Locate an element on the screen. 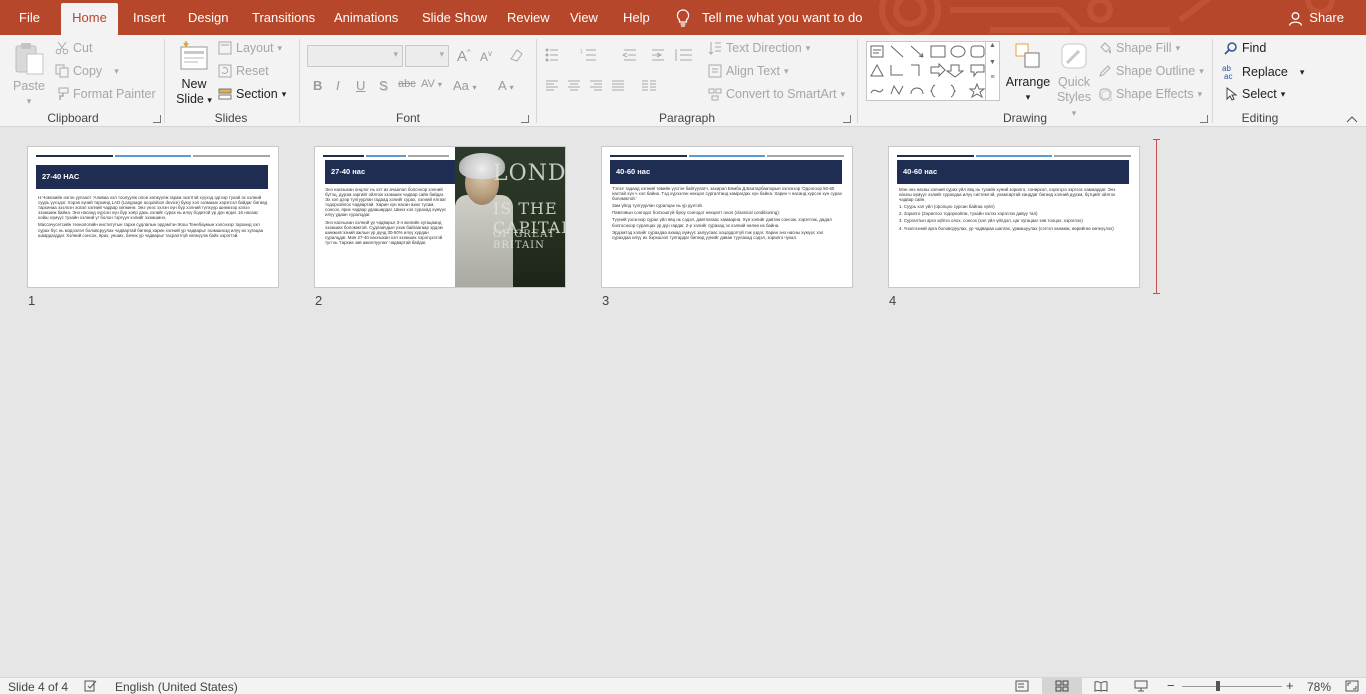  tell-me-search: Tell me what you want to do is located at coordinates (769, 18).